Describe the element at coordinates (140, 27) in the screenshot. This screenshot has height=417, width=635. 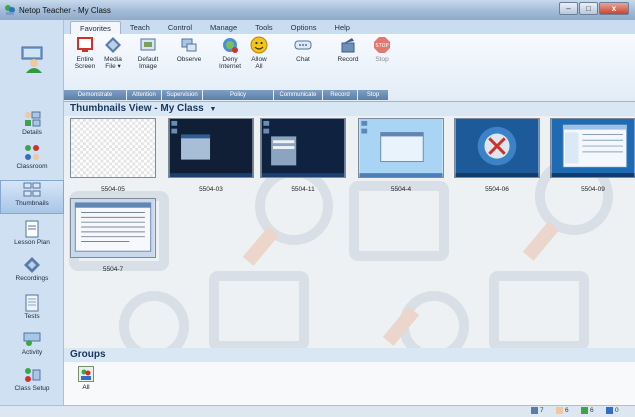
I see `tab-teach: Teach` at that location.